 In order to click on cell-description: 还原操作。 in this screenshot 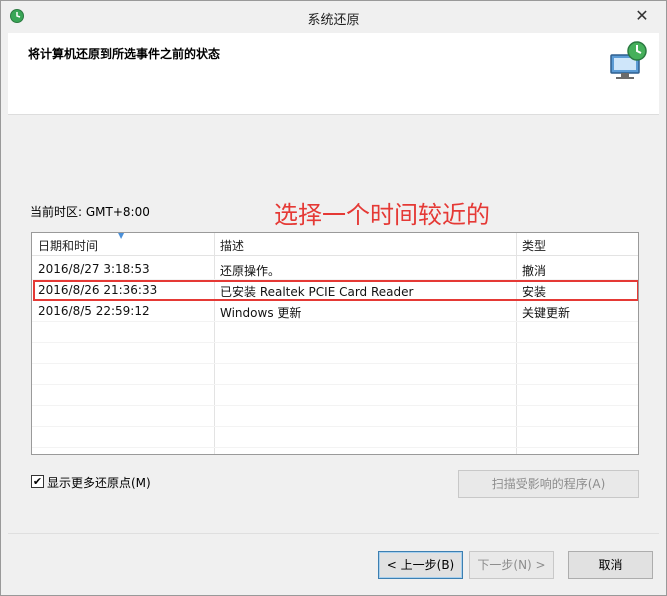, I will do `click(250, 271)`.